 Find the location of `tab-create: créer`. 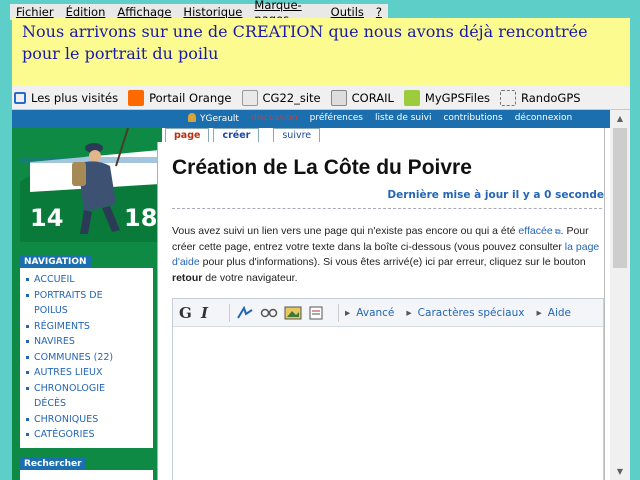

tab-create: créer is located at coordinates (236, 135).